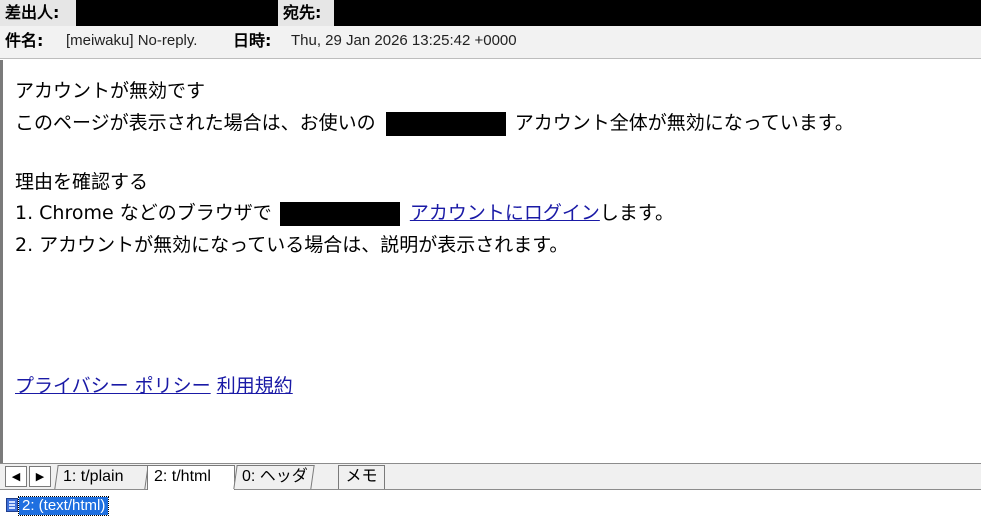 The width and height of the screenshot is (981, 523). I want to click on tab-memo: メモ, so click(361, 477).